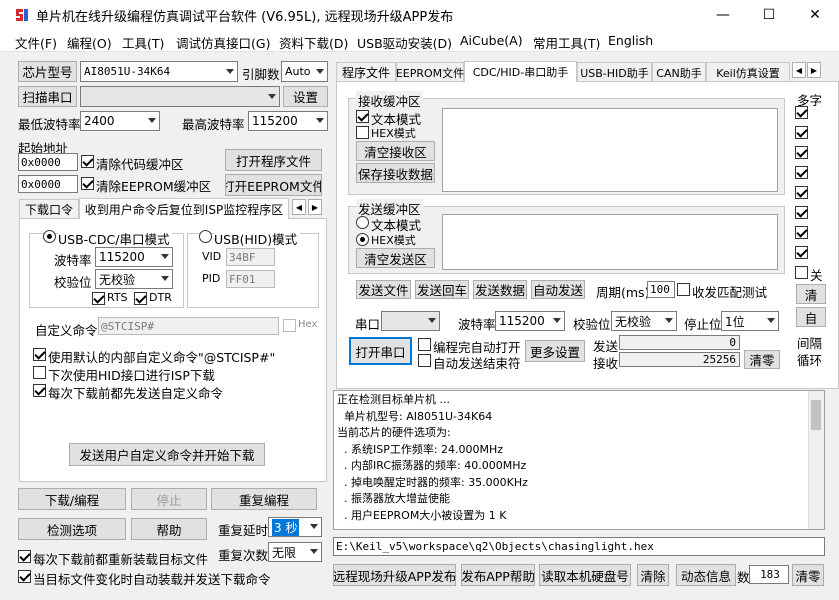 The height and width of the screenshot is (600, 839). What do you see at coordinates (362, 116) in the screenshot?
I see `rx-text-mode-checkbox` at bounding box center [362, 116].